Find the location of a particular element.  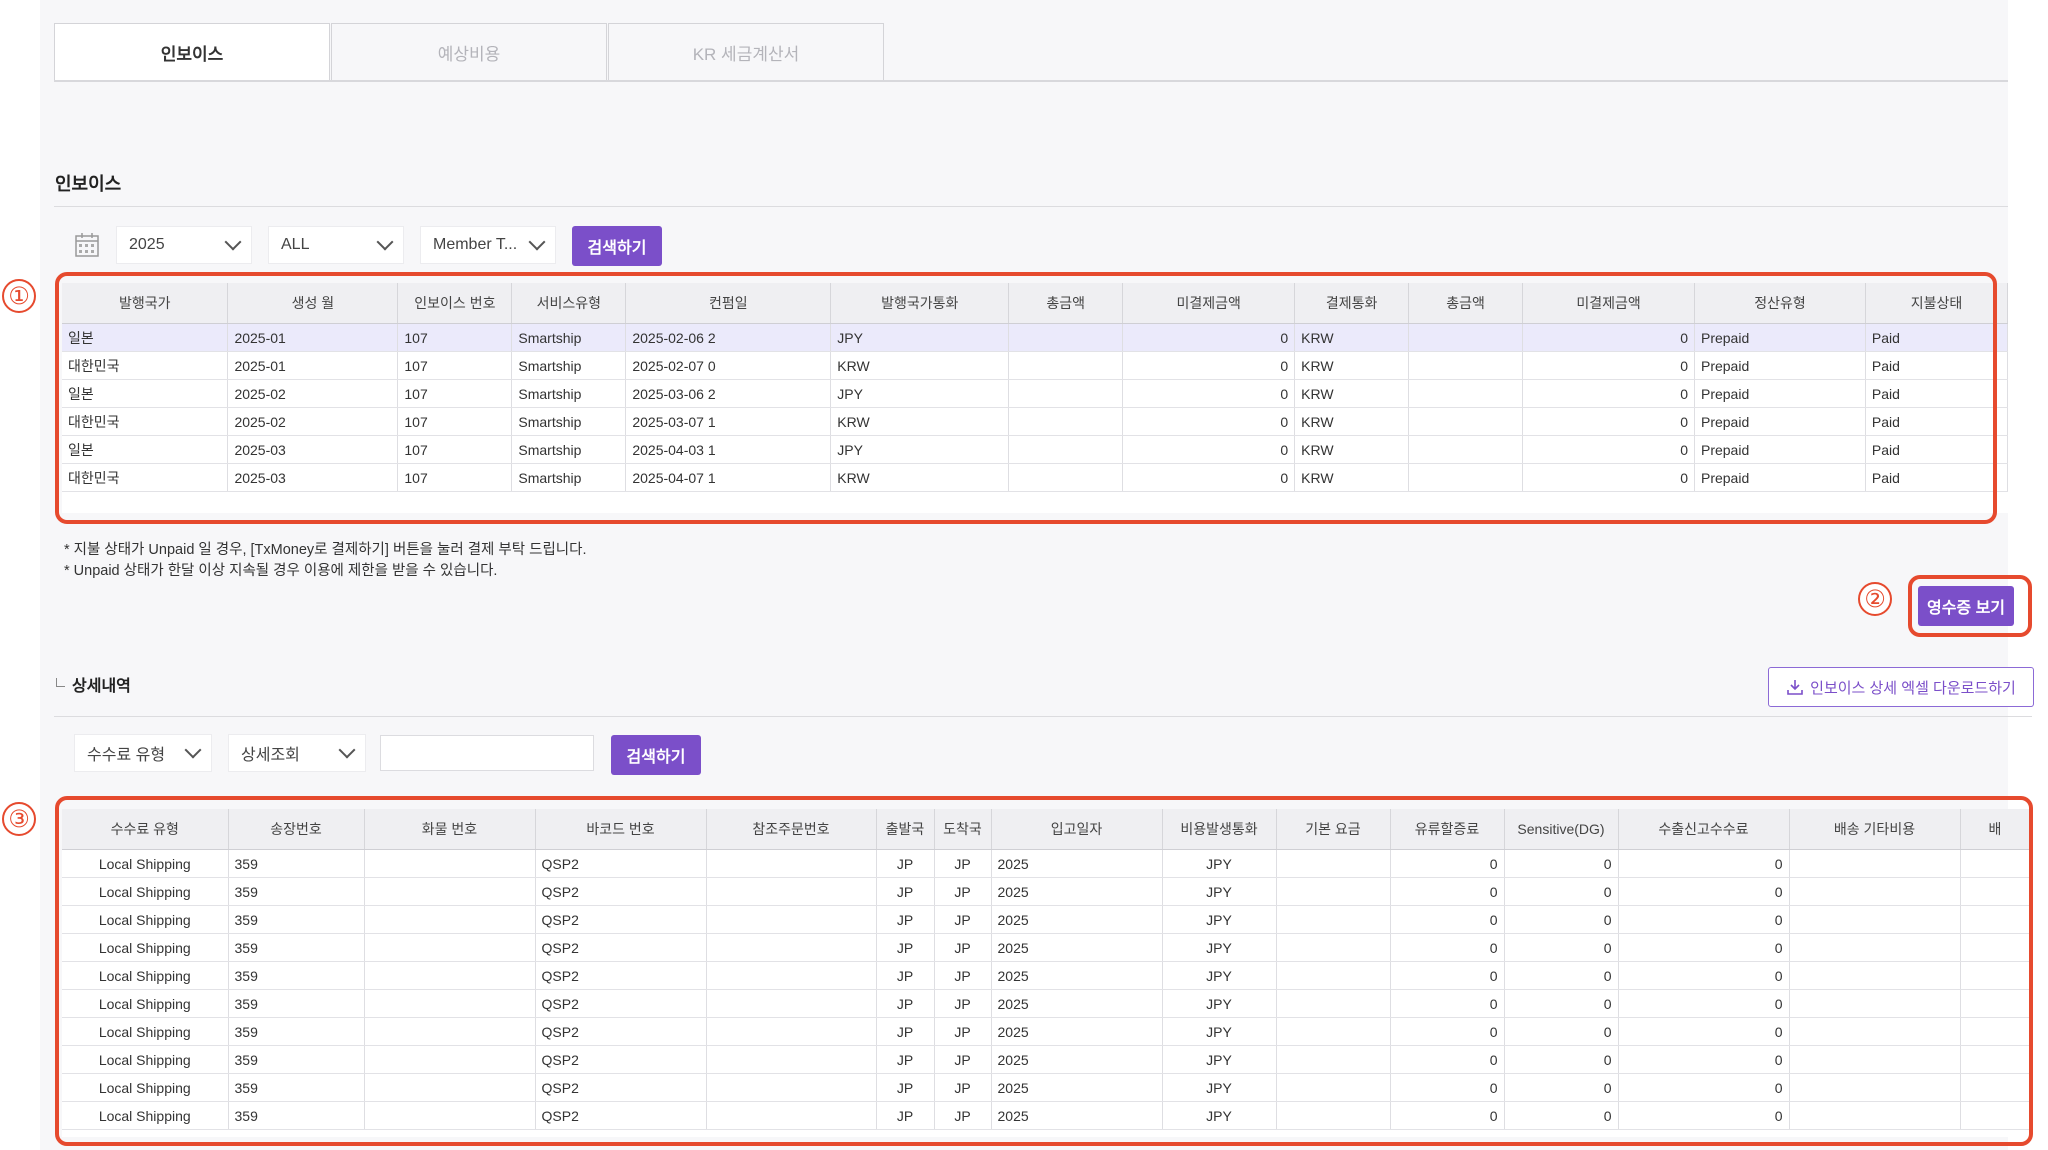

detail-column-header: 유류할증료 is located at coordinates (1447, 829).